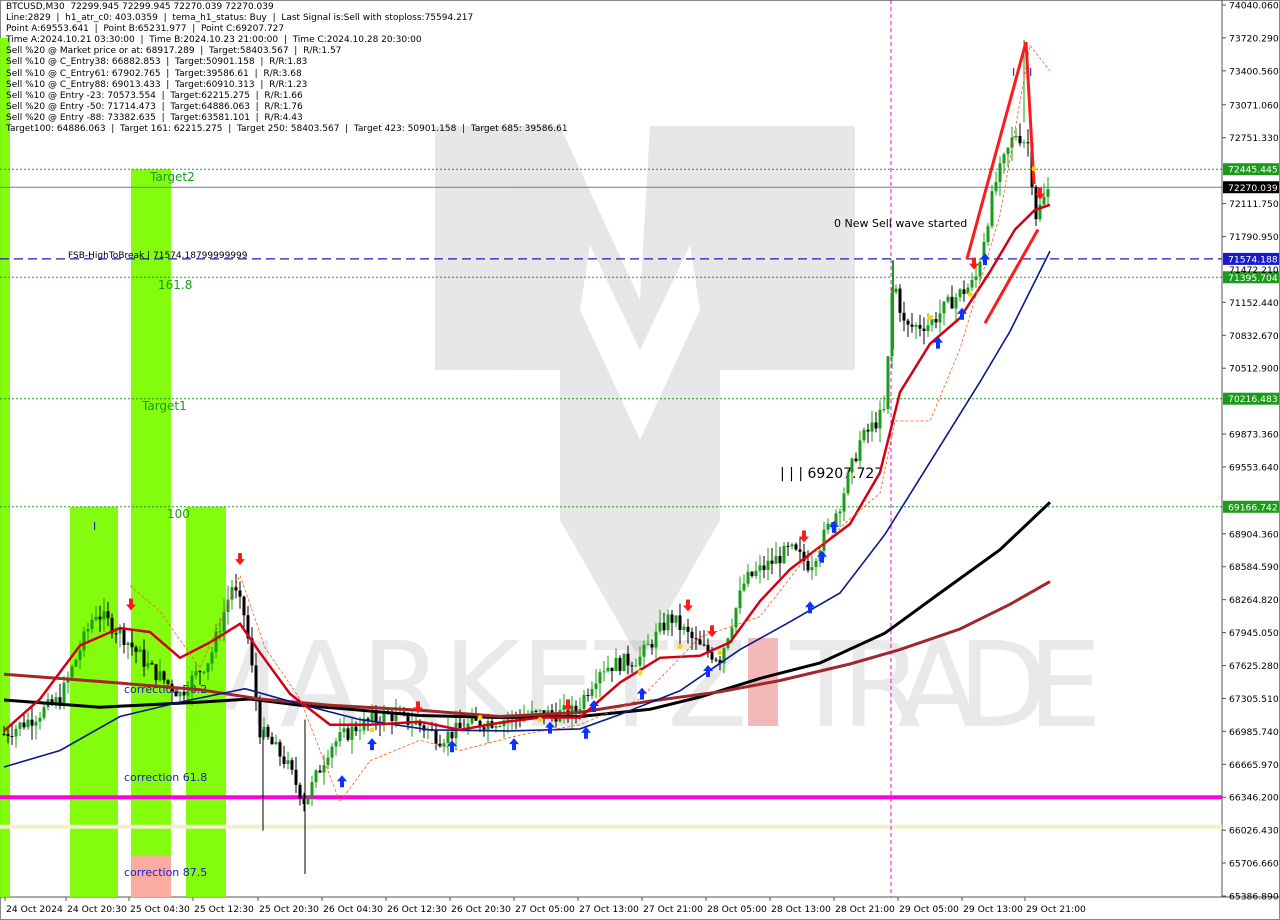 This screenshot has width=1280, height=920. Describe the element at coordinates (545, 909) in the screenshot. I see `time-tick-label: 27 Oct 05:00` at that location.